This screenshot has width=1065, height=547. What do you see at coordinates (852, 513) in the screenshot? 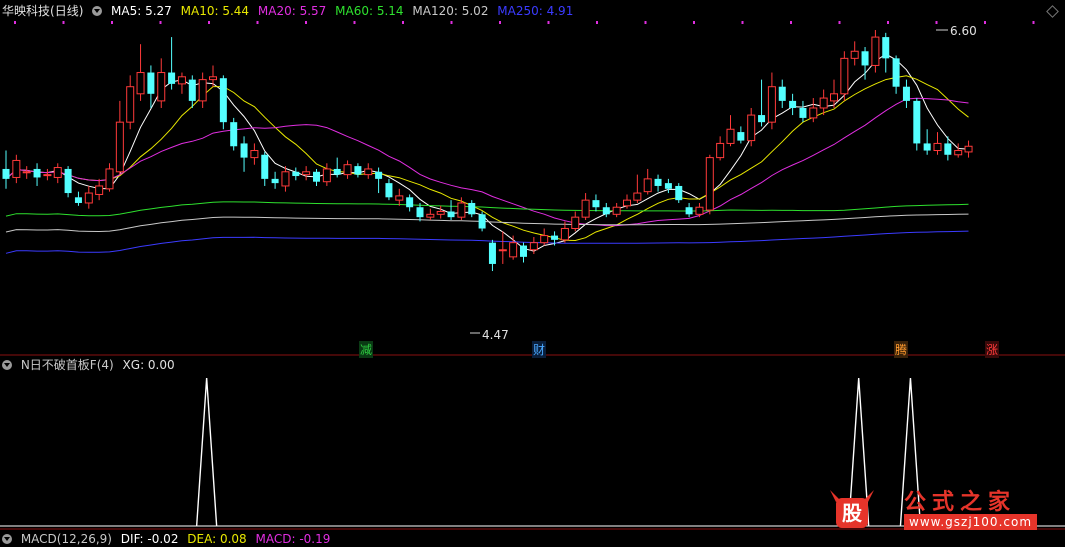
I see `svg-text: 股` at bounding box center [852, 513].